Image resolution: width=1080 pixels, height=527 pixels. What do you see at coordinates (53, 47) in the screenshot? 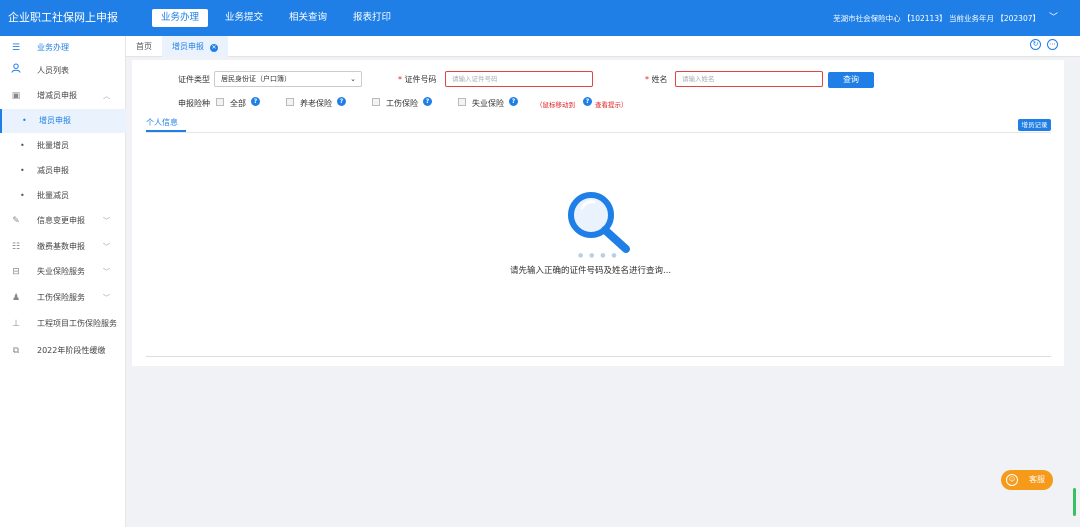
I see `sidebar-item-label: 业务办理` at bounding box center [53, 47].